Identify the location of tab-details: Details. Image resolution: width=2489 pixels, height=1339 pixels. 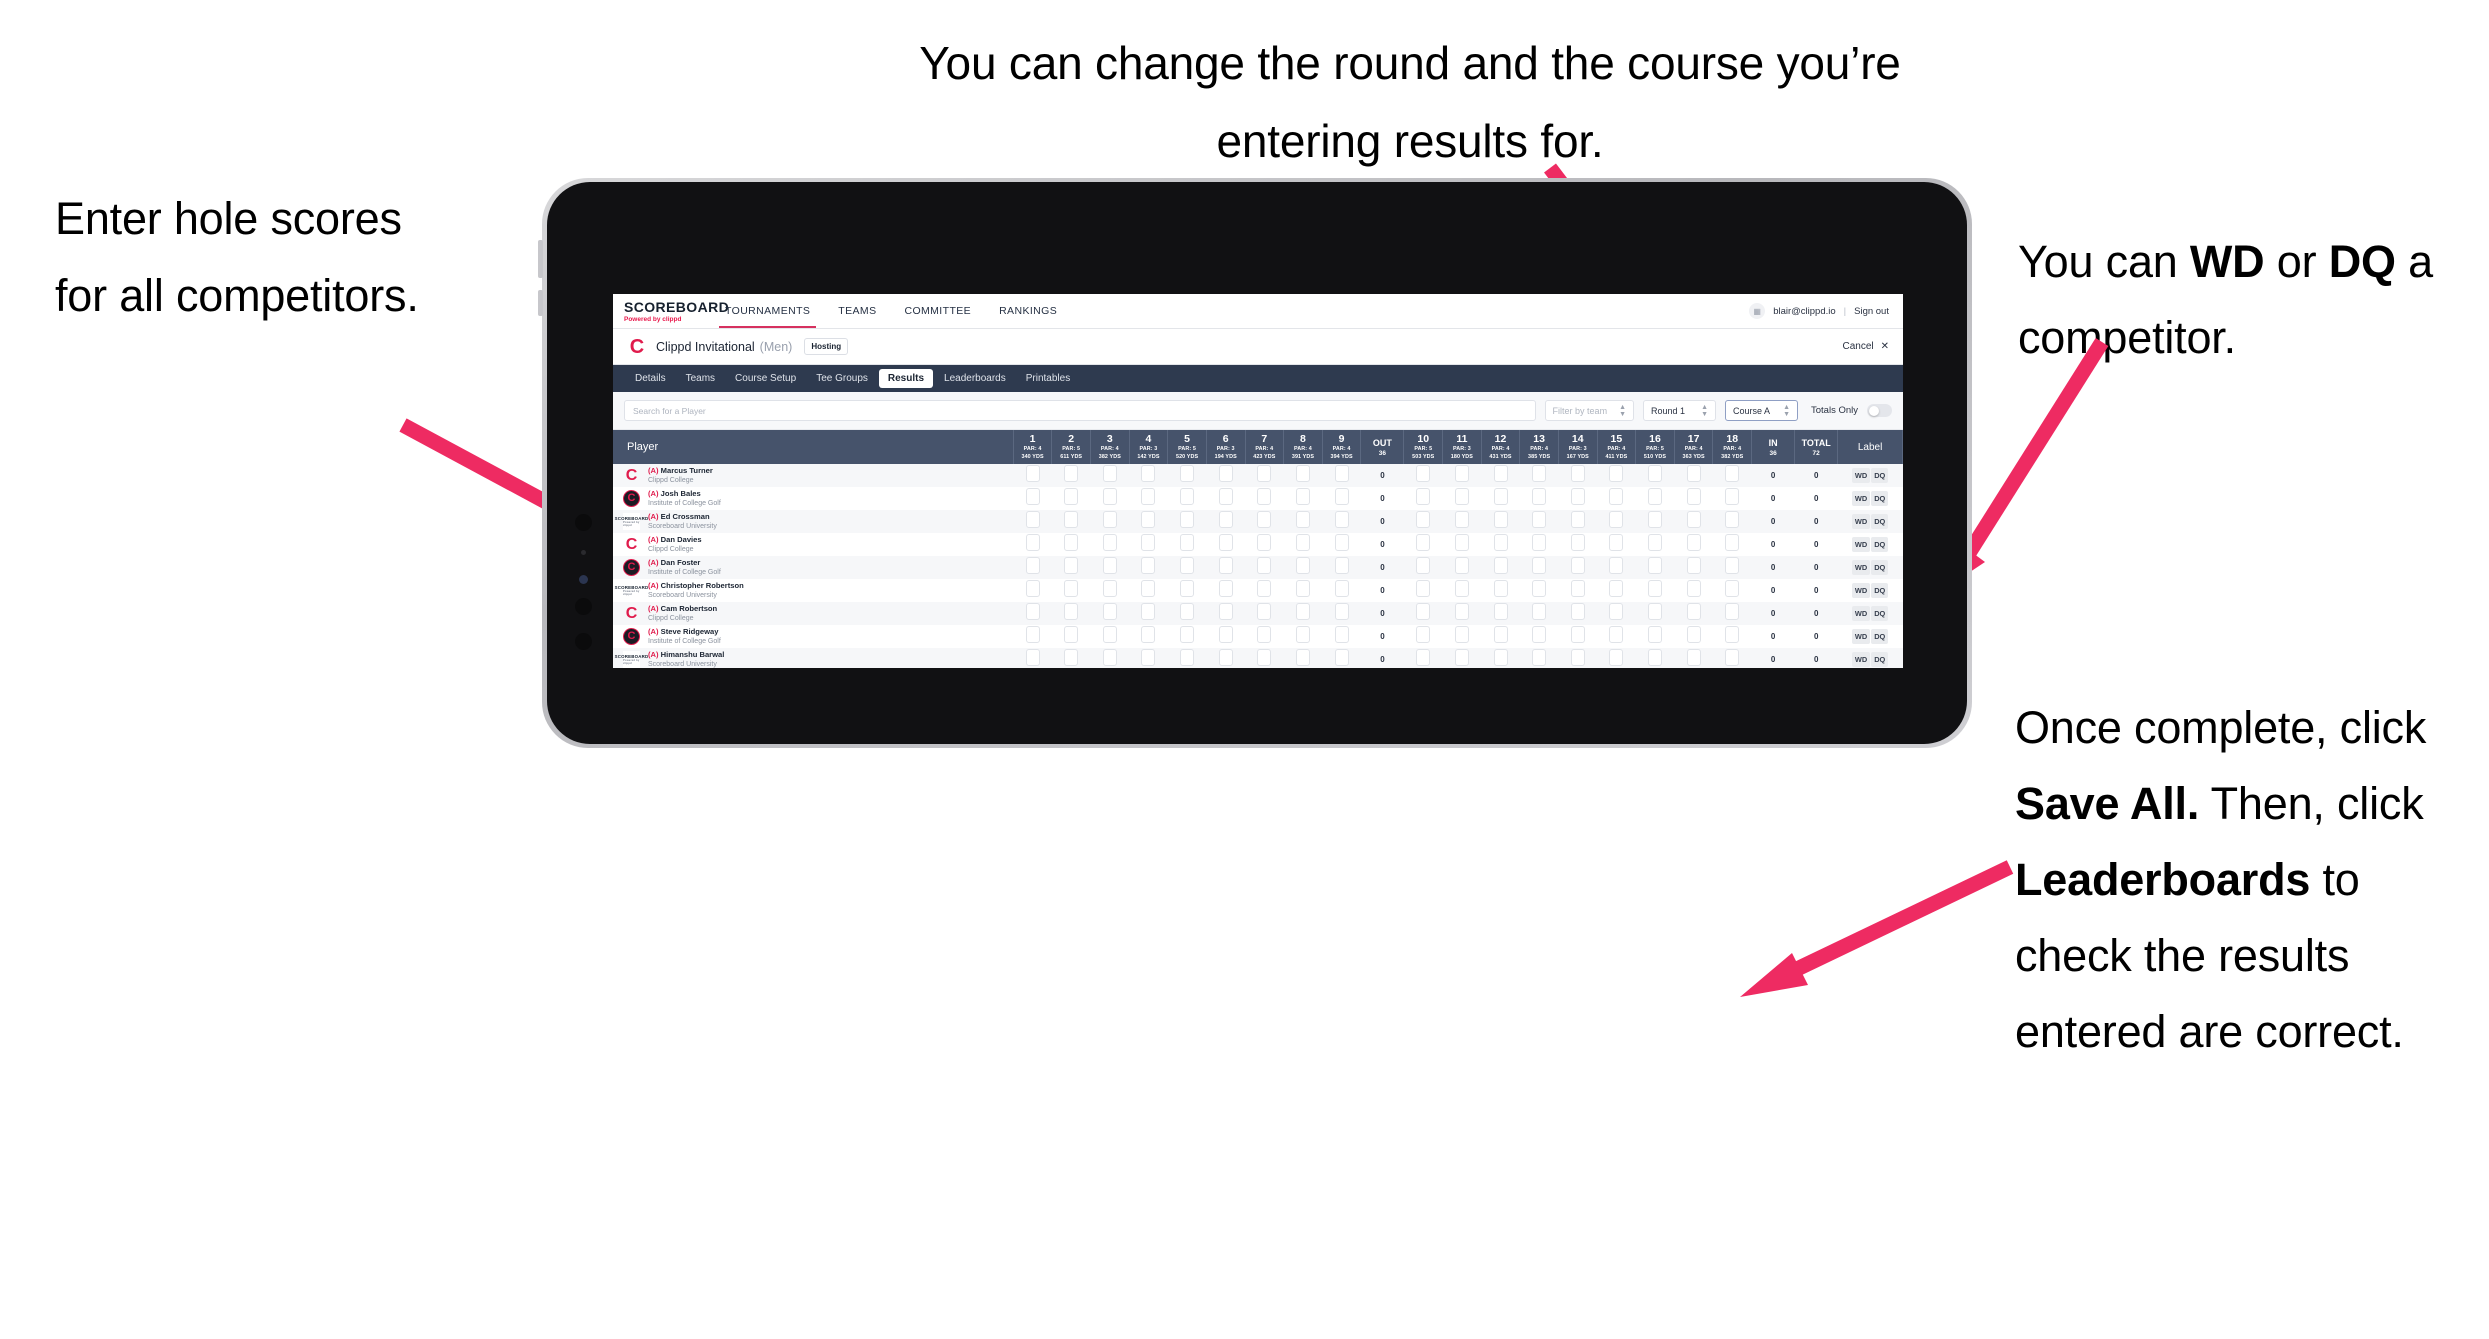
(650, 378).